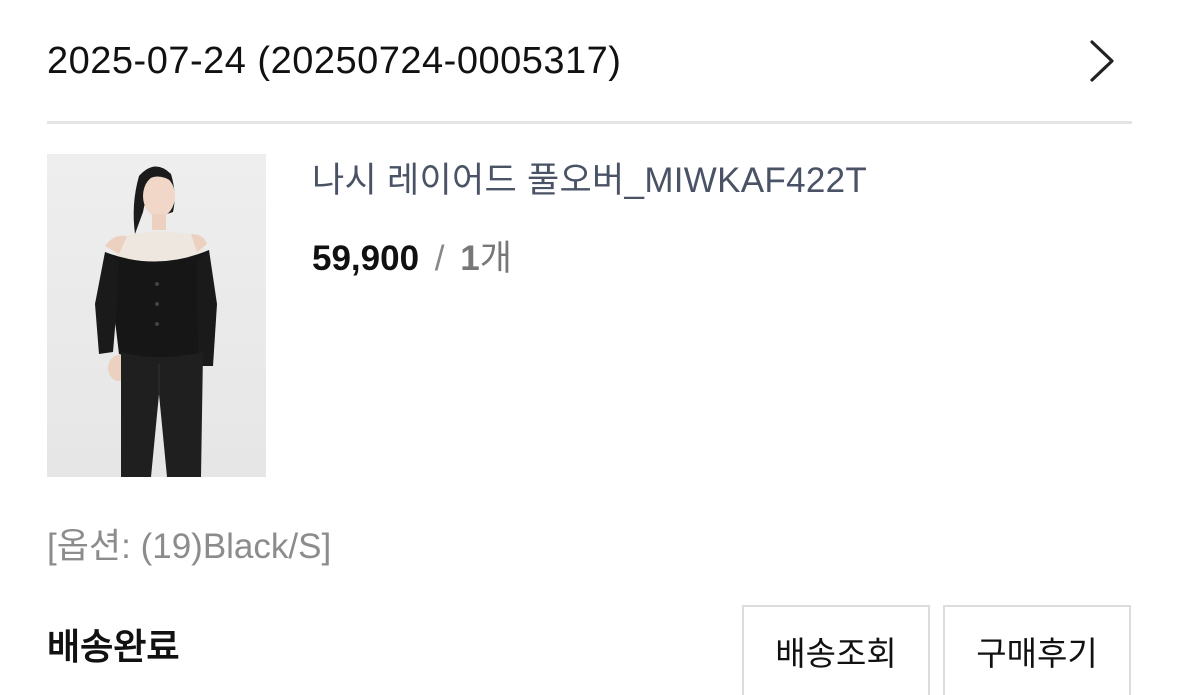 Image resolution: width=1179 pixels, height=695 pixels. What do you see at coordinates (589, 122) in the screenshot?
I see `header-divider` at bounding box center [589, 122].